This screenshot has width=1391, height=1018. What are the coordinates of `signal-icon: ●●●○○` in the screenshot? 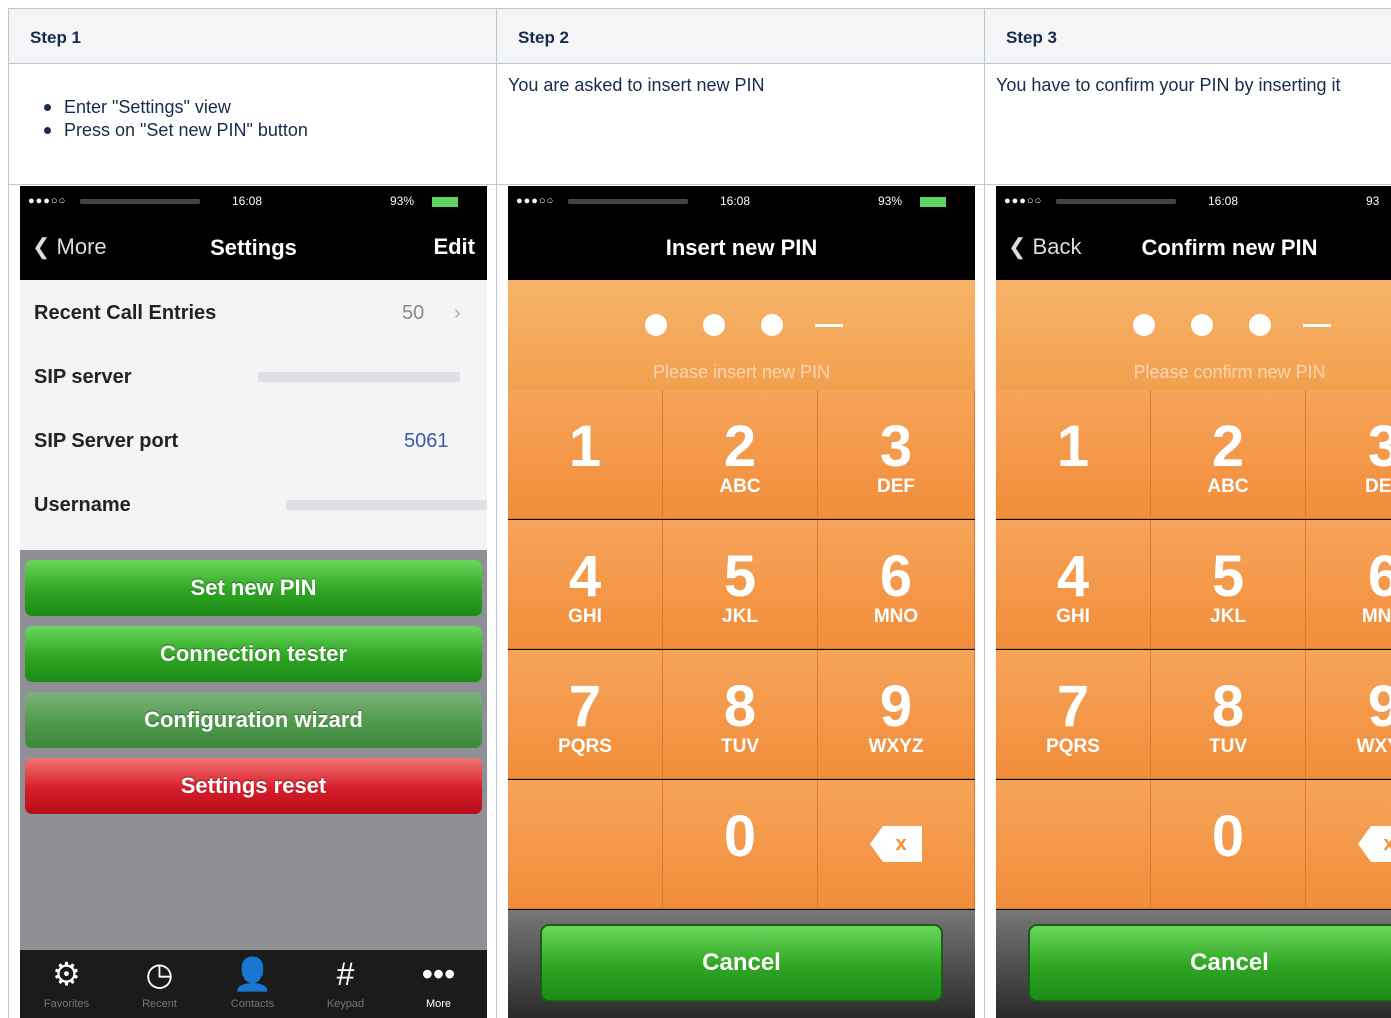 It's located at (1023, 201).